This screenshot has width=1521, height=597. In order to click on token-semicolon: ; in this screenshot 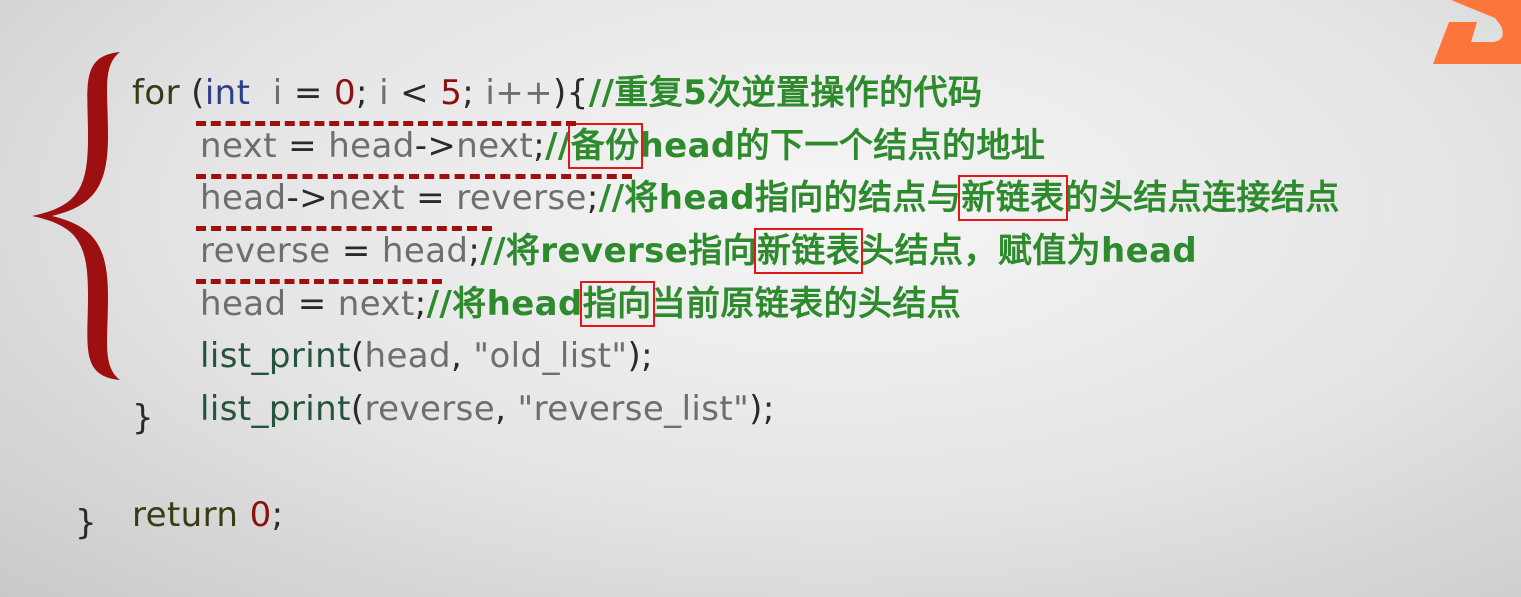, I will do `click(277, 515)`.